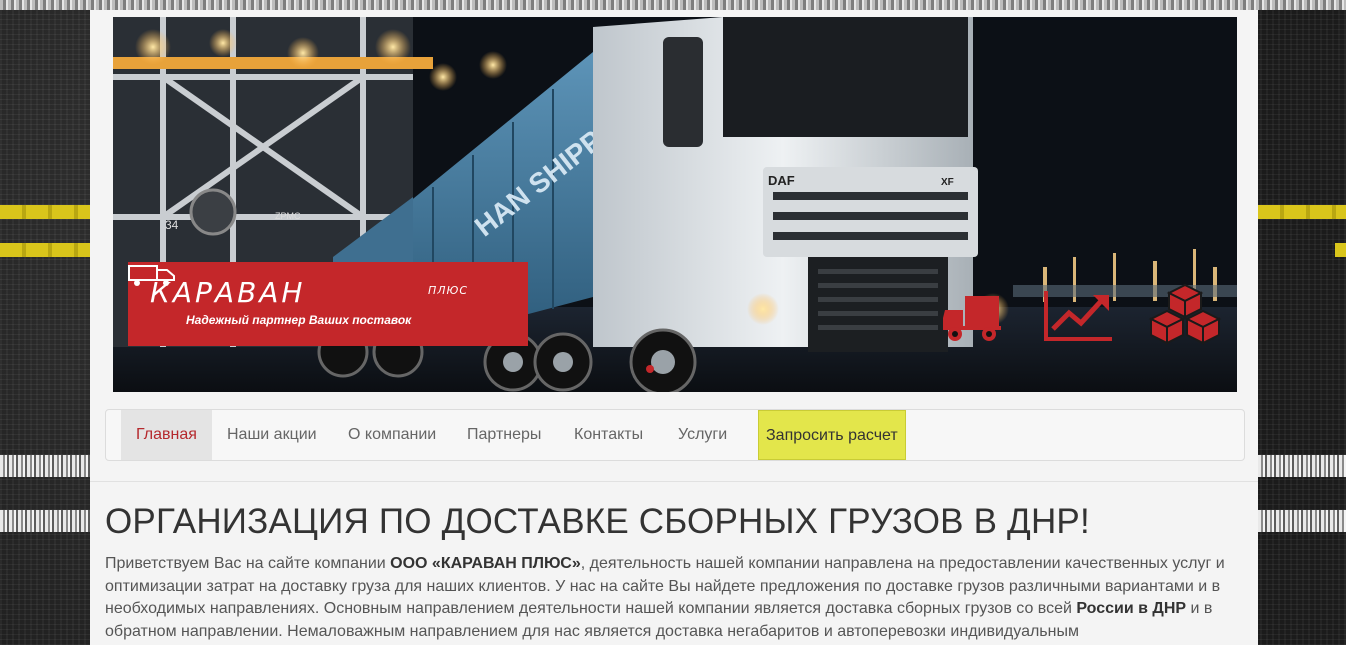  What do you see at coordinates (702, 435) in the screenshot?
I see `nav-item-services: Услуги` at bounding box center [702, 435].